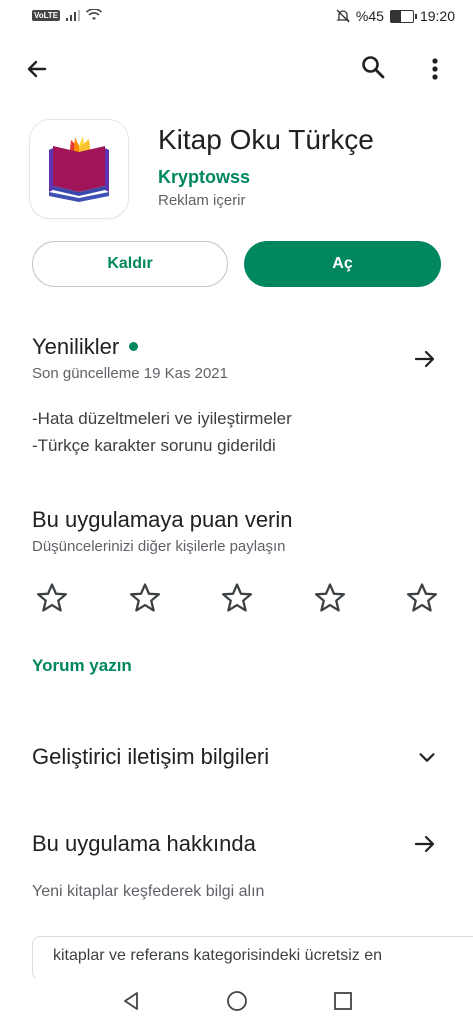 This screenshot has height=1024, width=473. Describe the element at coordinates (130, 373) in the screenshot. I see `last-updated: Son güncelleme 19 Kas 2021` at that location.